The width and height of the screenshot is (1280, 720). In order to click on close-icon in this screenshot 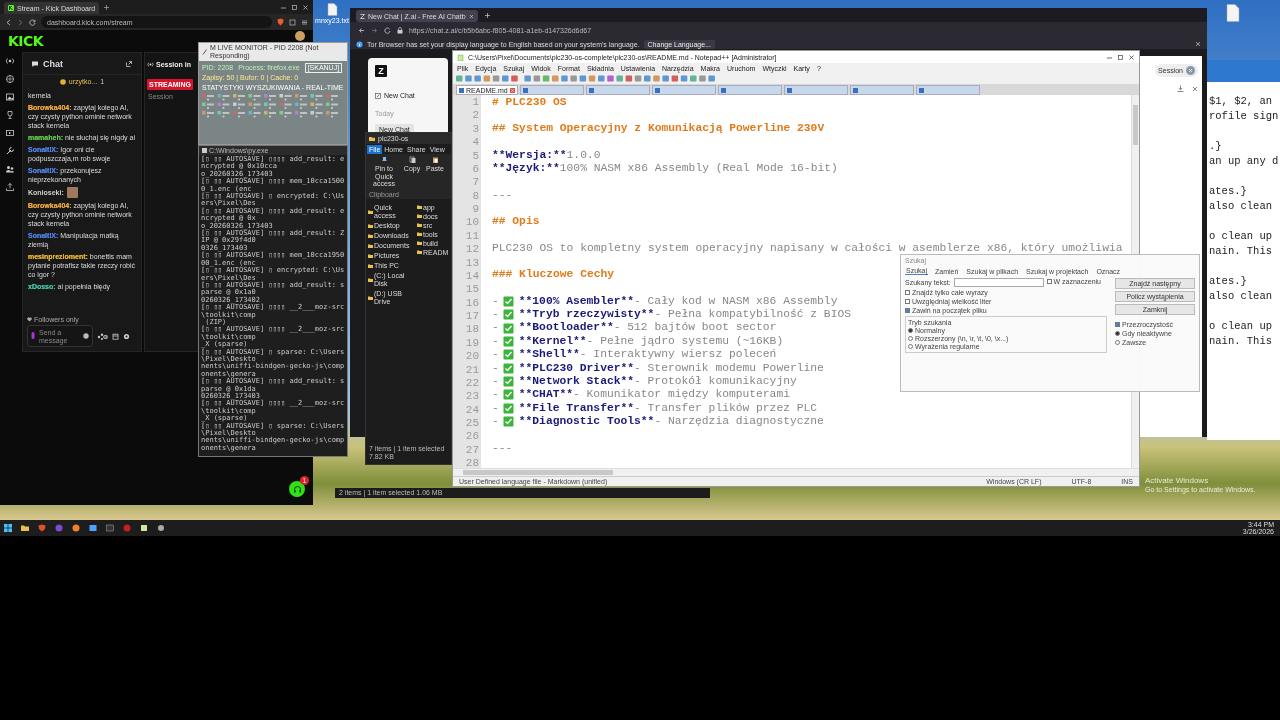, I will do `click(1195, 88)`.